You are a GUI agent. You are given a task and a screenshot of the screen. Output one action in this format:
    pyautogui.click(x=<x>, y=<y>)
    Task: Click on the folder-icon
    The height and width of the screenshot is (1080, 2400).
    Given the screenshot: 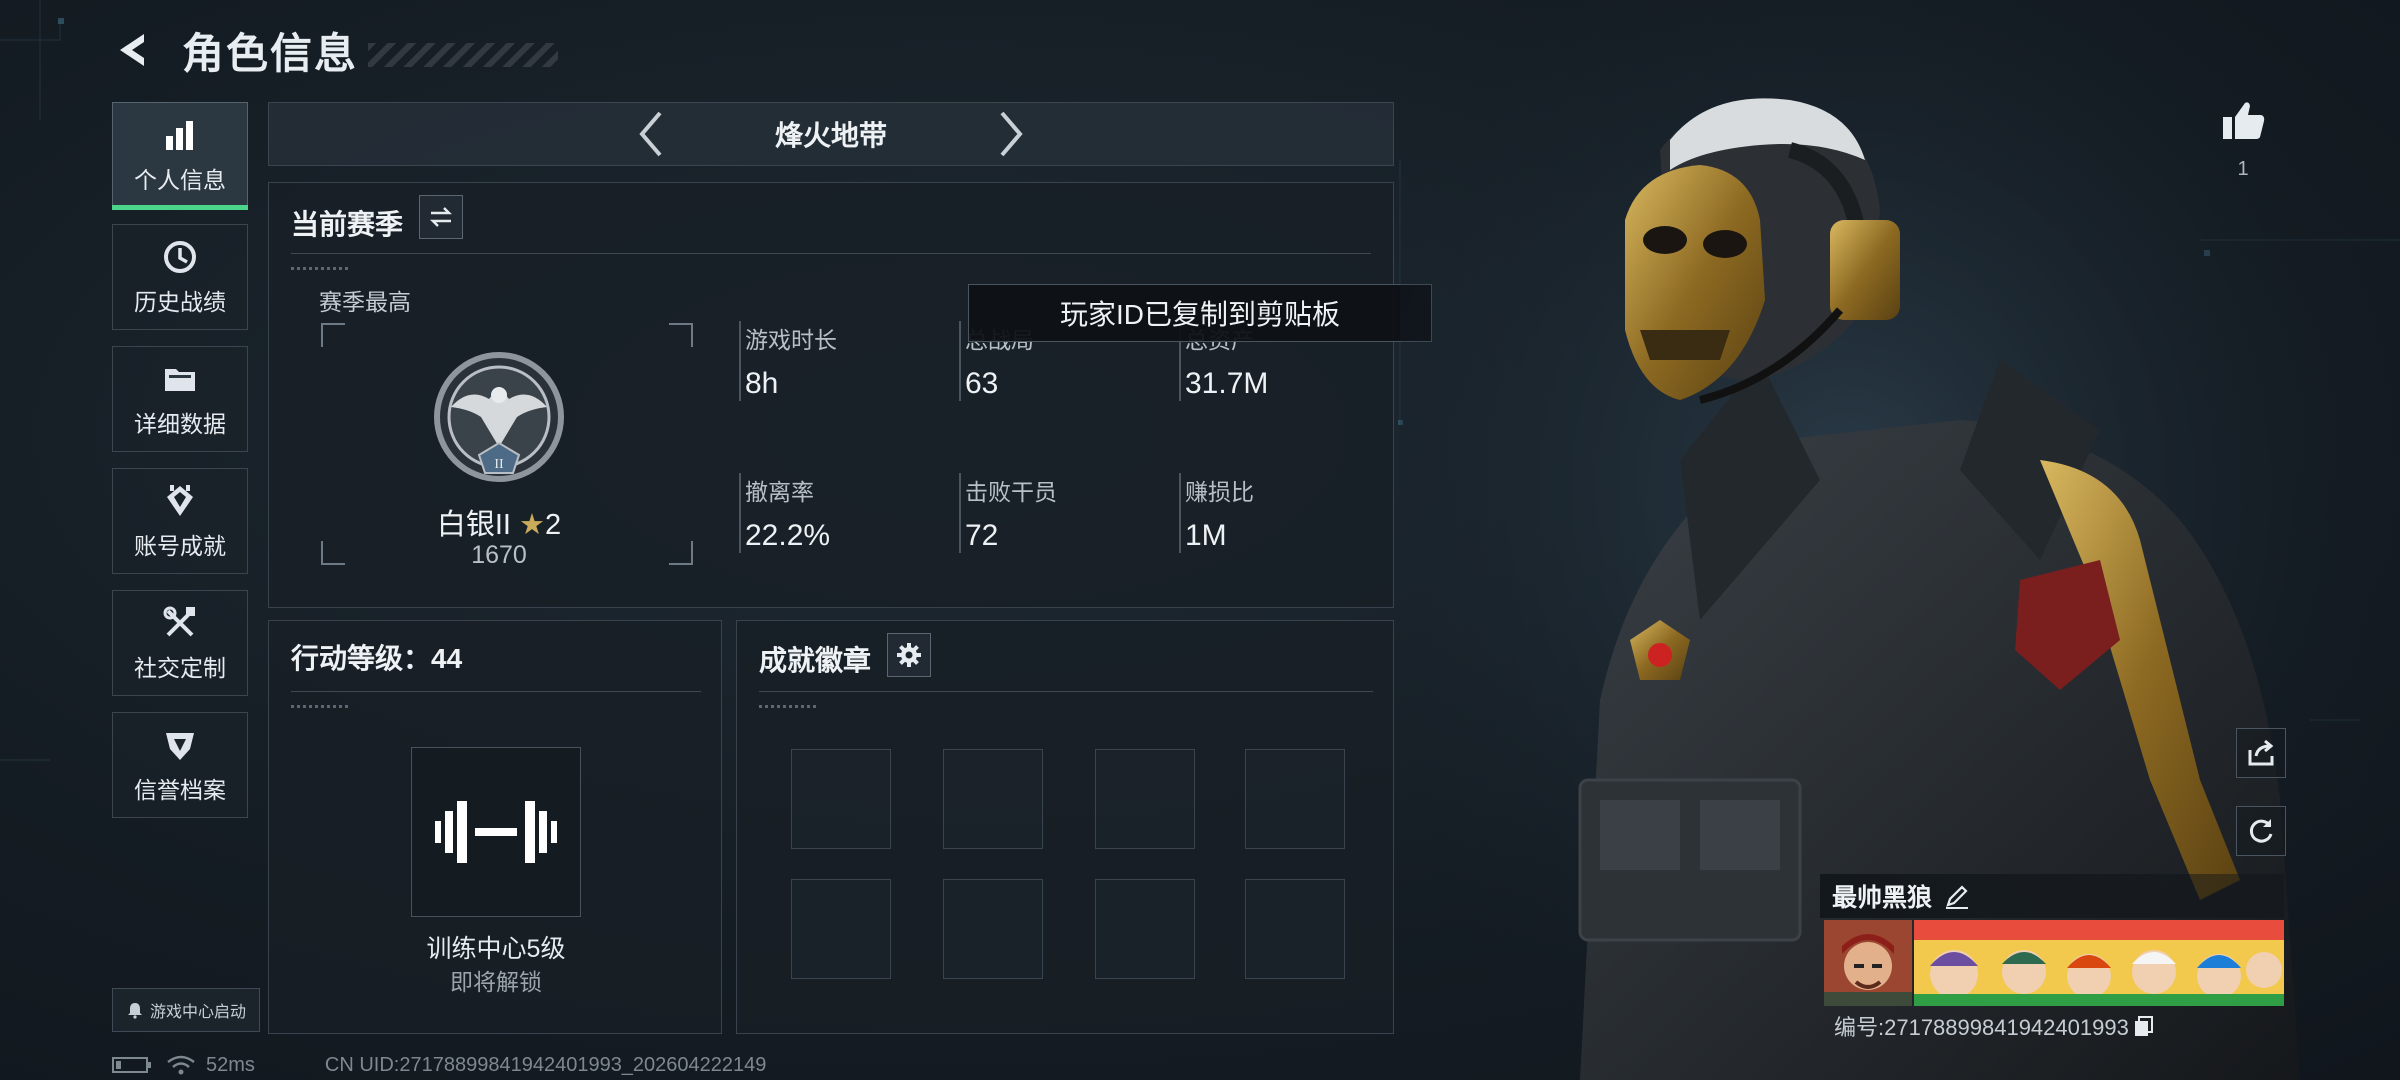 What is the action you would take?
    pyautogui.click(x=180, y=379)
    